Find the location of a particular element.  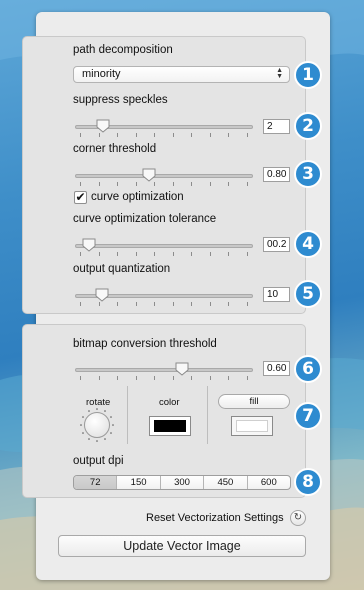

suppress-speckles-slider-thumb is located at coordinates (103, 126).